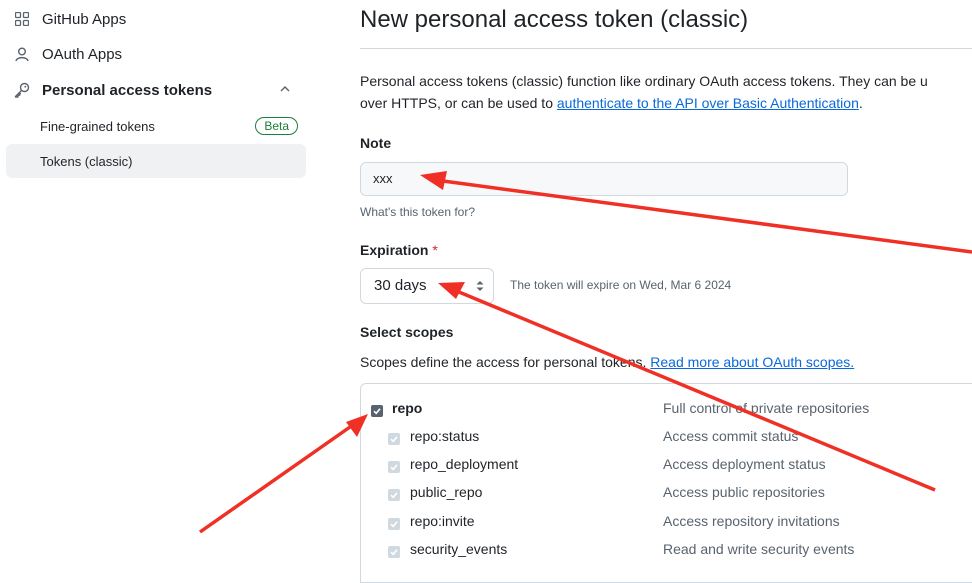  I want to click on chevron-up-icon, so click(285, 89).